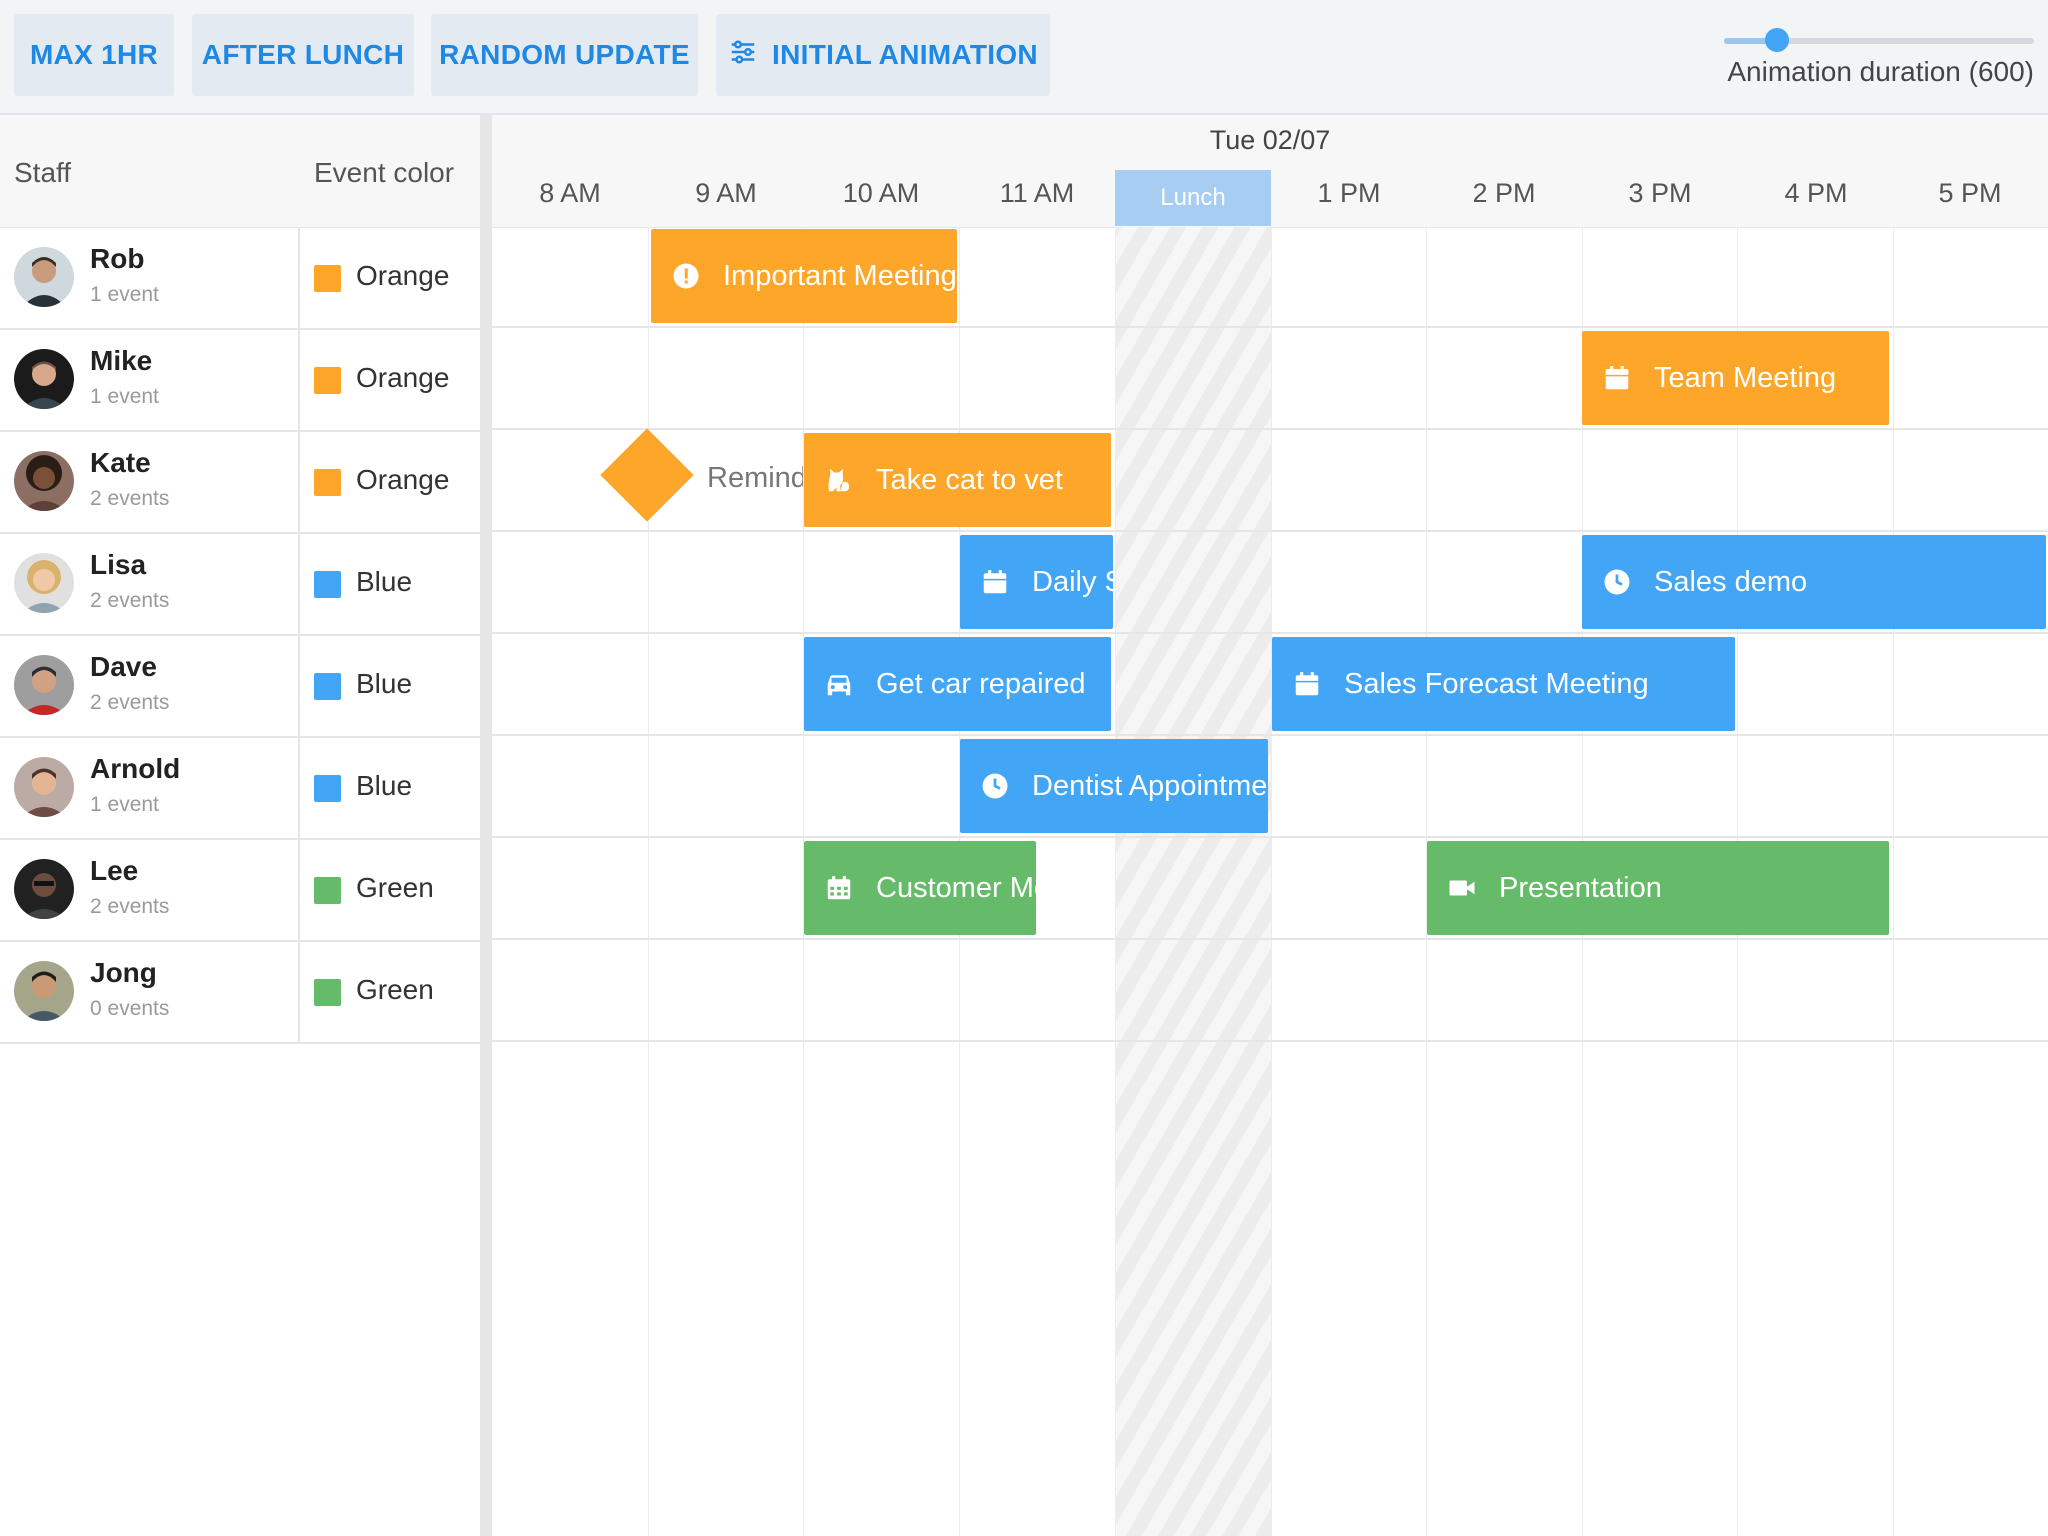 The height and width of the screenshot is (1536, 2048). Describe the element at coordinates (1970, 193) in the screenshot. I see `hour-header: 5 PM` at that location.